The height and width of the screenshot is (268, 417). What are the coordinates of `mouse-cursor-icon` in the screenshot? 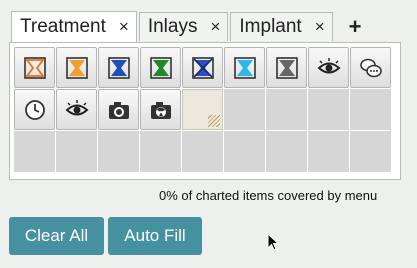 It's located at (273, 242).